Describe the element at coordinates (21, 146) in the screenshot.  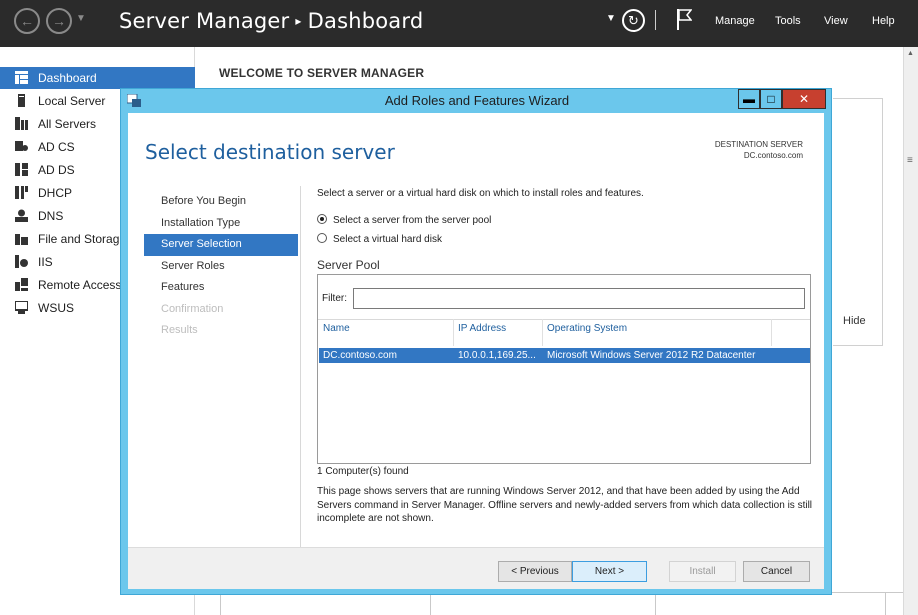
I see `ad-cs-icon` at that location.